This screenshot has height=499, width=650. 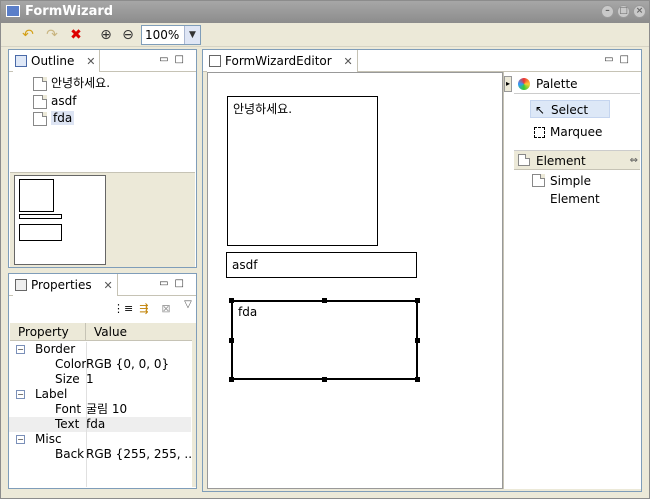 What do you see at coordinates (524, 84) in the screenshot?
I see `palette-icon` at bounding box center [524, 84].